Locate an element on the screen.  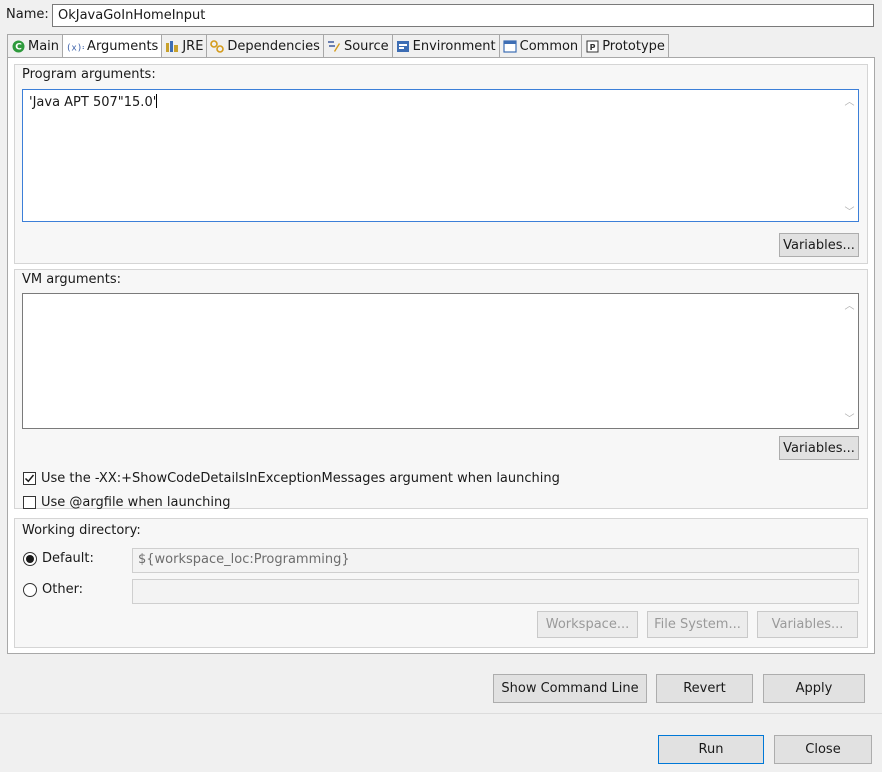
other-option: Other: is located at coordinates (53, 589).